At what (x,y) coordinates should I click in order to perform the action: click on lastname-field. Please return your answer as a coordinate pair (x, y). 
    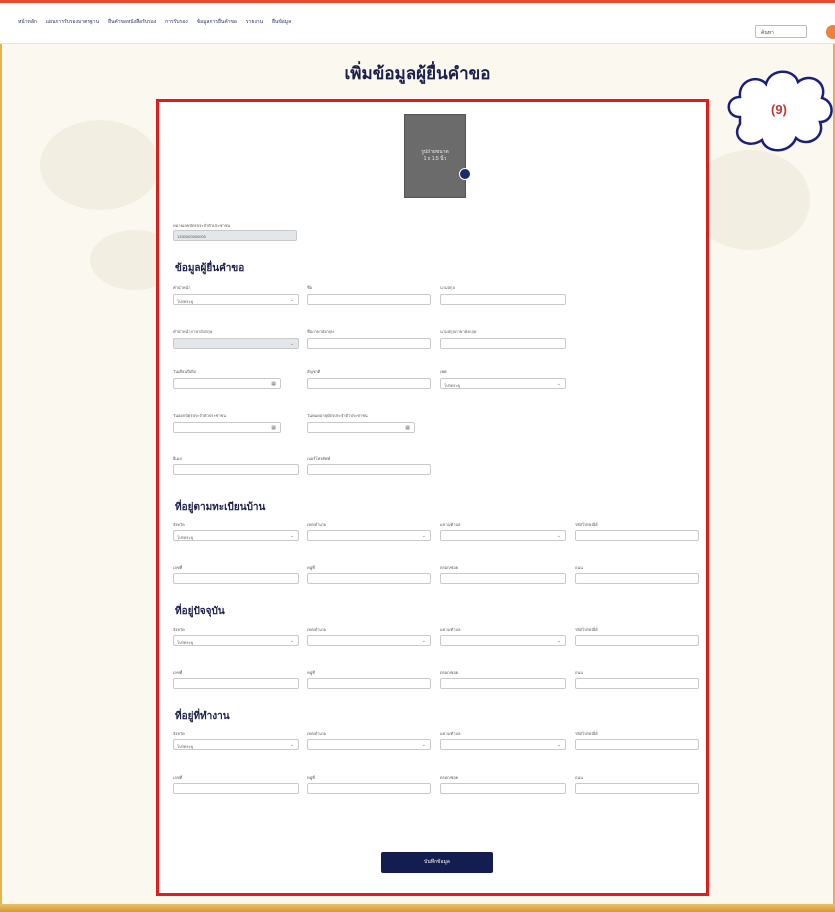
    Looking at the image, I should click on (503, 299).